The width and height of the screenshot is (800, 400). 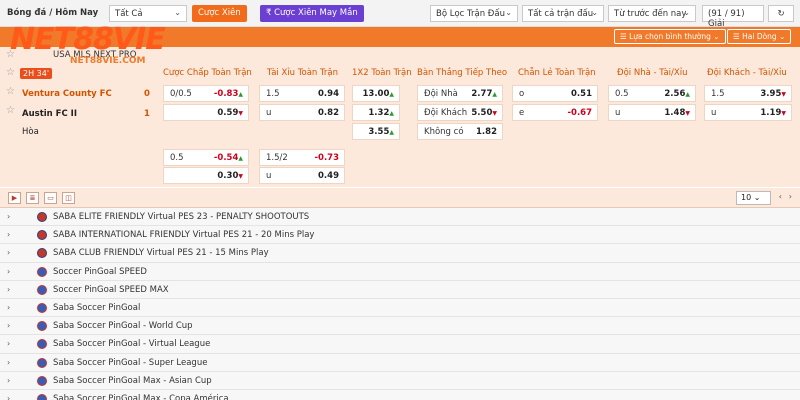 I want to click on home-team: Ventura County FC, so click(x=67, y=94).